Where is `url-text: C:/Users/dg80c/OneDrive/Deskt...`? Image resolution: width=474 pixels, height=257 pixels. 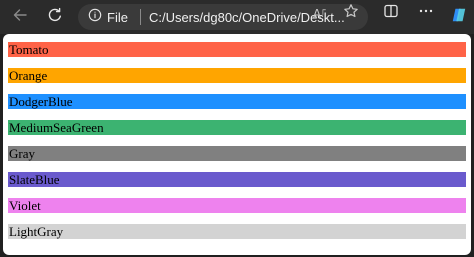 url-text: C:/Users/dg80c/OneDrive/Deskt... is located at coordinates (258, 17).